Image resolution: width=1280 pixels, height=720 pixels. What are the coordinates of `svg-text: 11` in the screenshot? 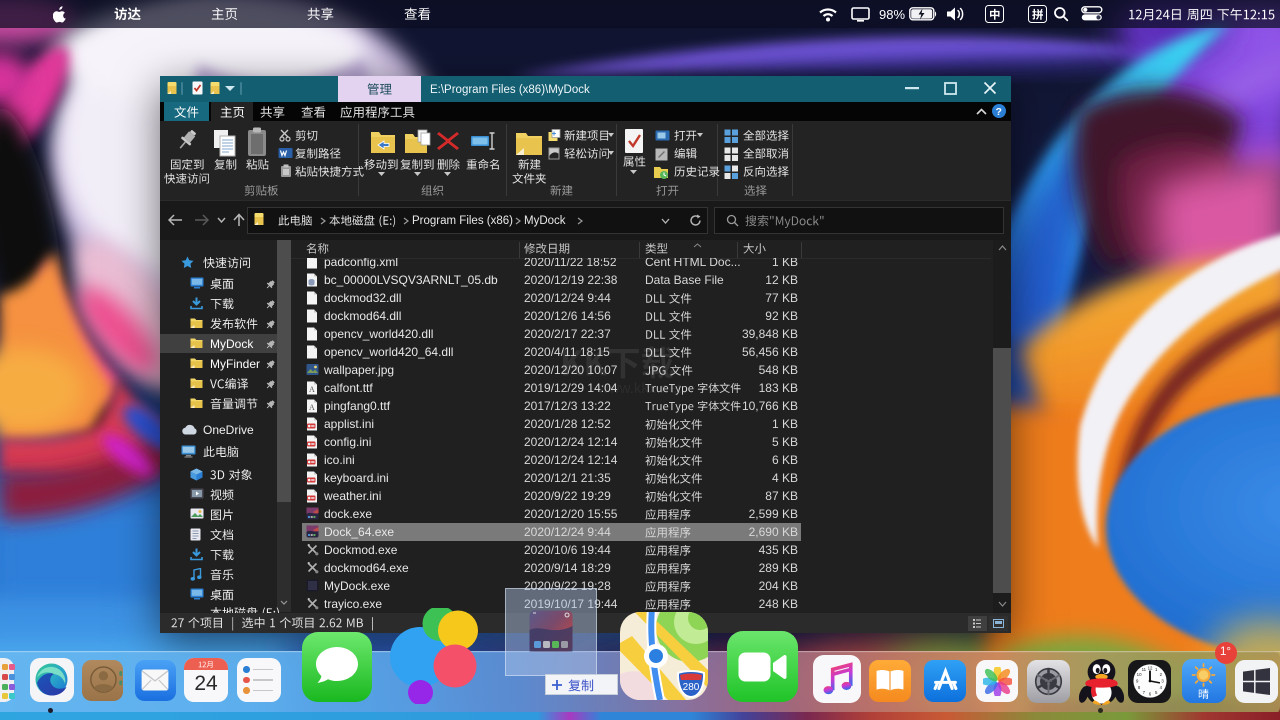 It's located at (1143, 669).